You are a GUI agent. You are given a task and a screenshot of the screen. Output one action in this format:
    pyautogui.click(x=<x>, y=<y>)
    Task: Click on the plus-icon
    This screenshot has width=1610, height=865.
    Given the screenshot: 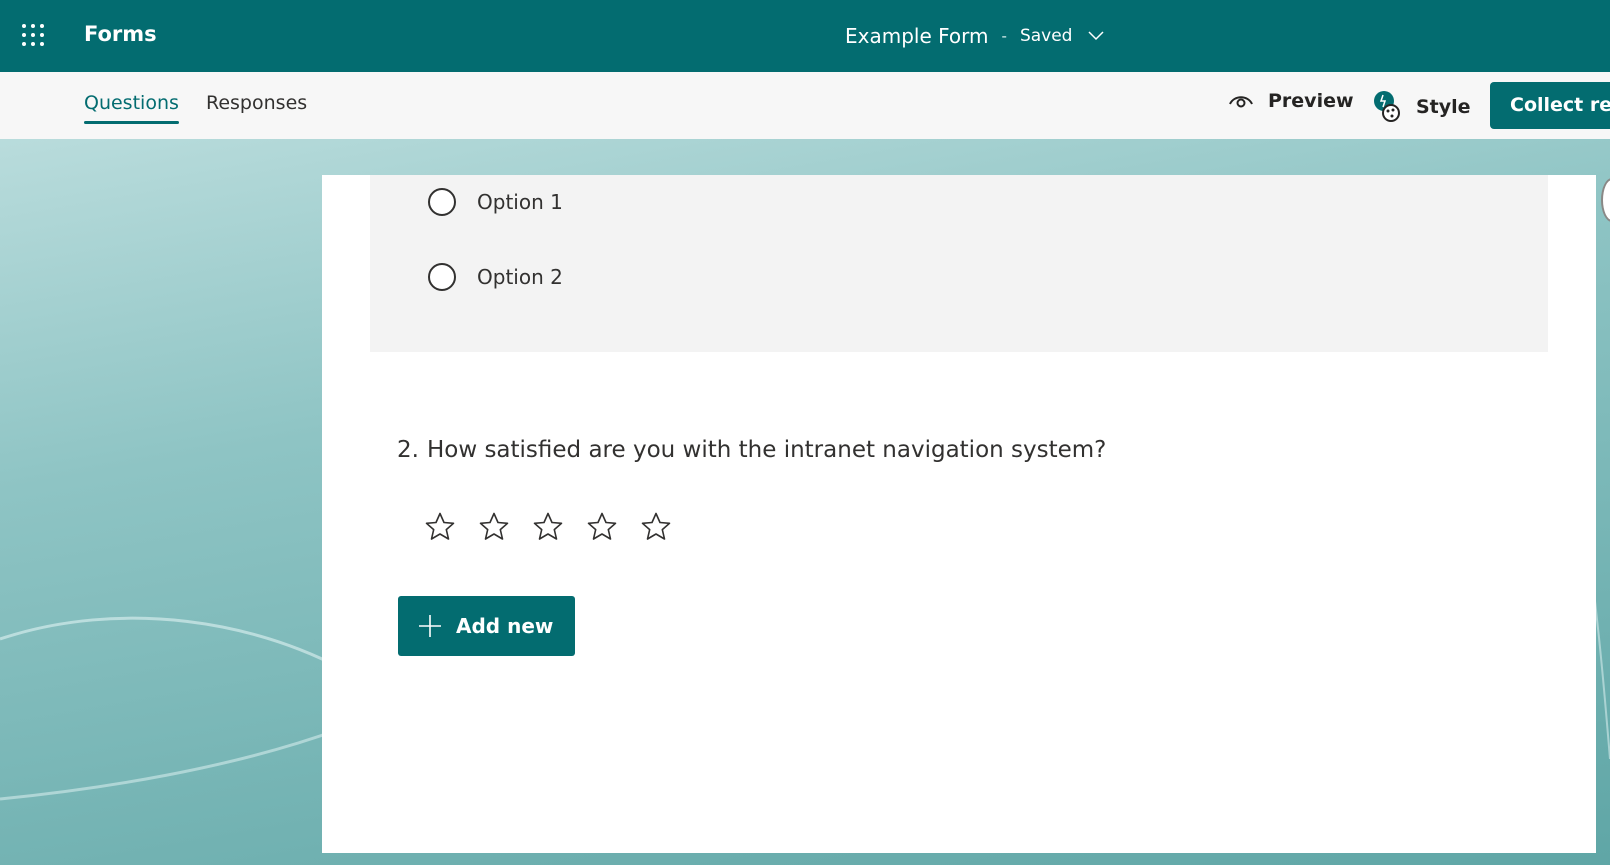 What is the action you would take?
    pyautogui.click(x=430, y=626)
    